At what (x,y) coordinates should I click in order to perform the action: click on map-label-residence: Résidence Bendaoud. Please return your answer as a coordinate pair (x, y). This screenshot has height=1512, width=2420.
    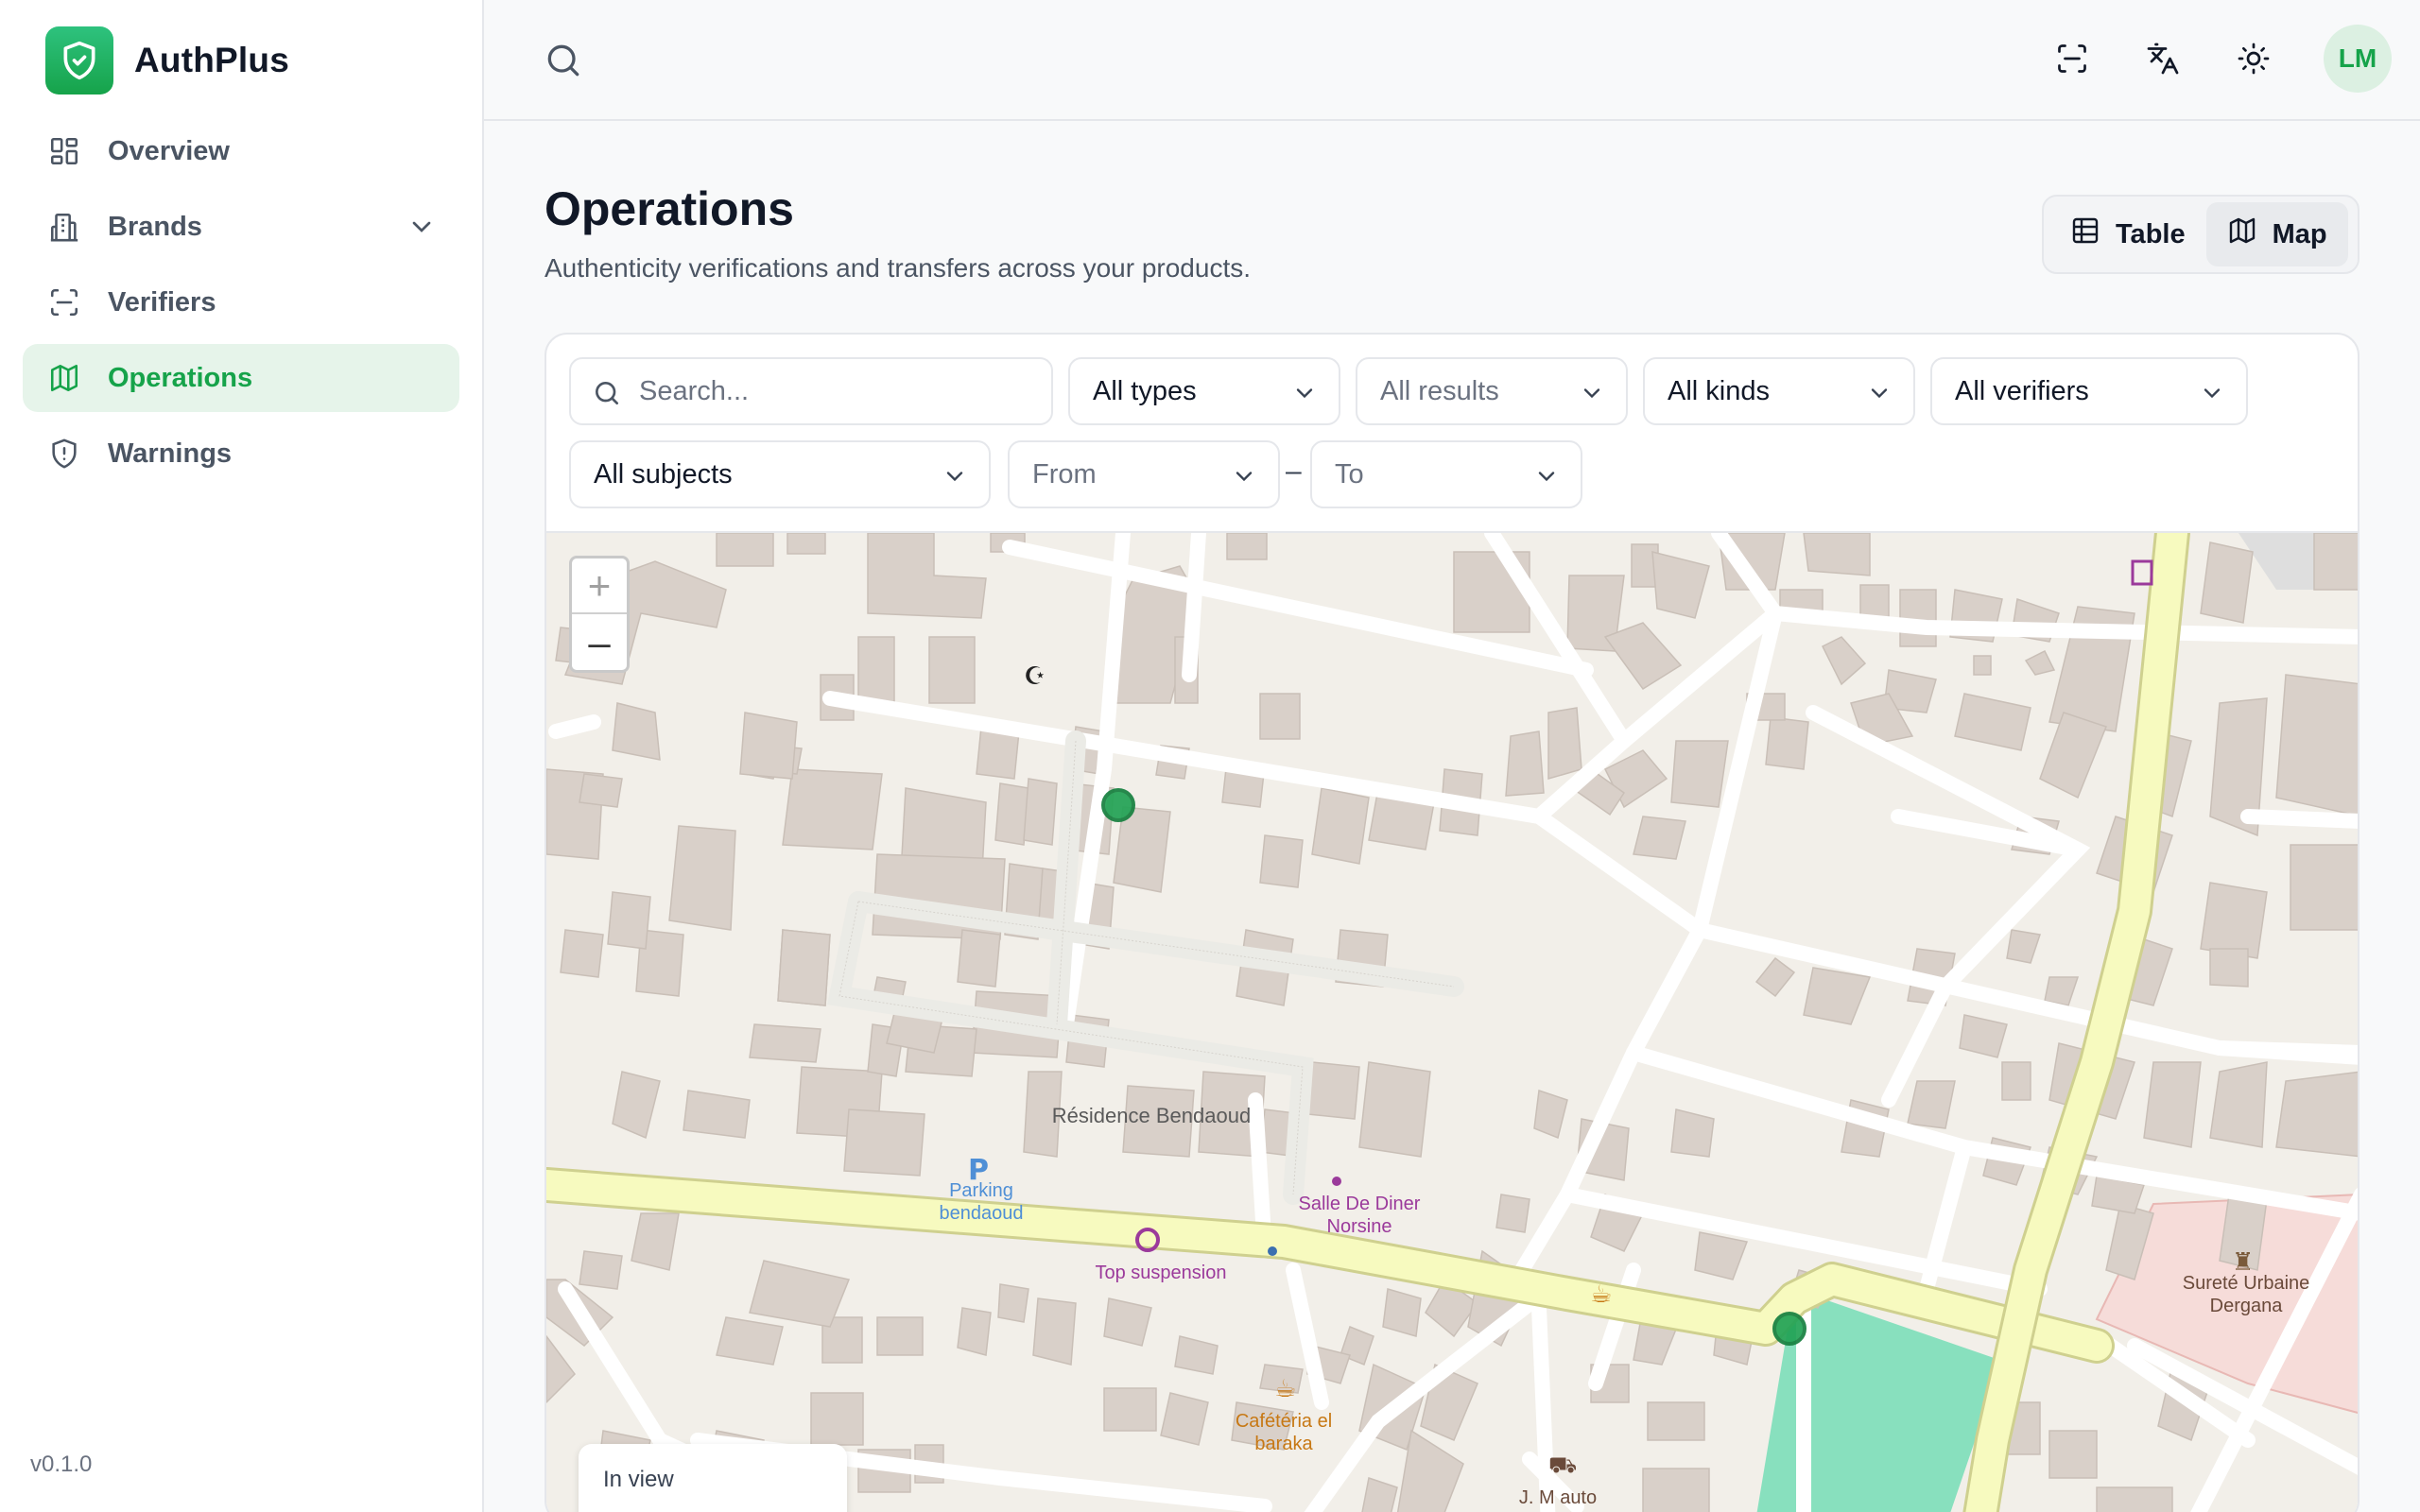
    Looking at the image, I should click on (1151, 1115).